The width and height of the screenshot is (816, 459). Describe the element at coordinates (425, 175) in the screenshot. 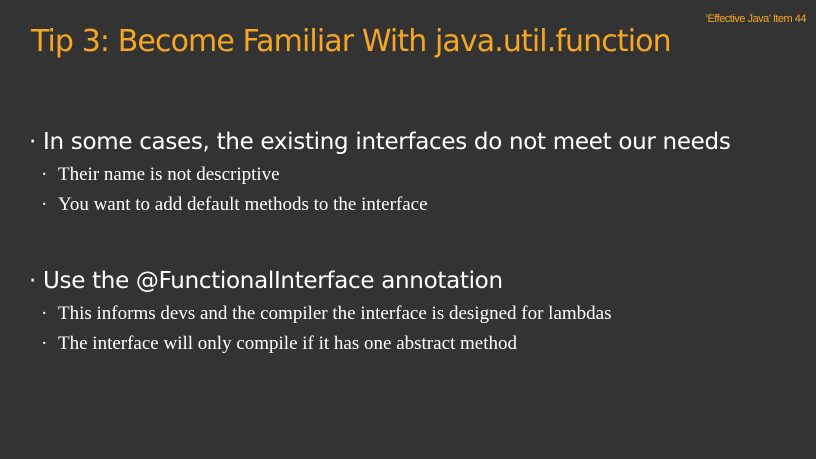

I see `sub-bullet-item: · Their name is not descriptive` at that location.